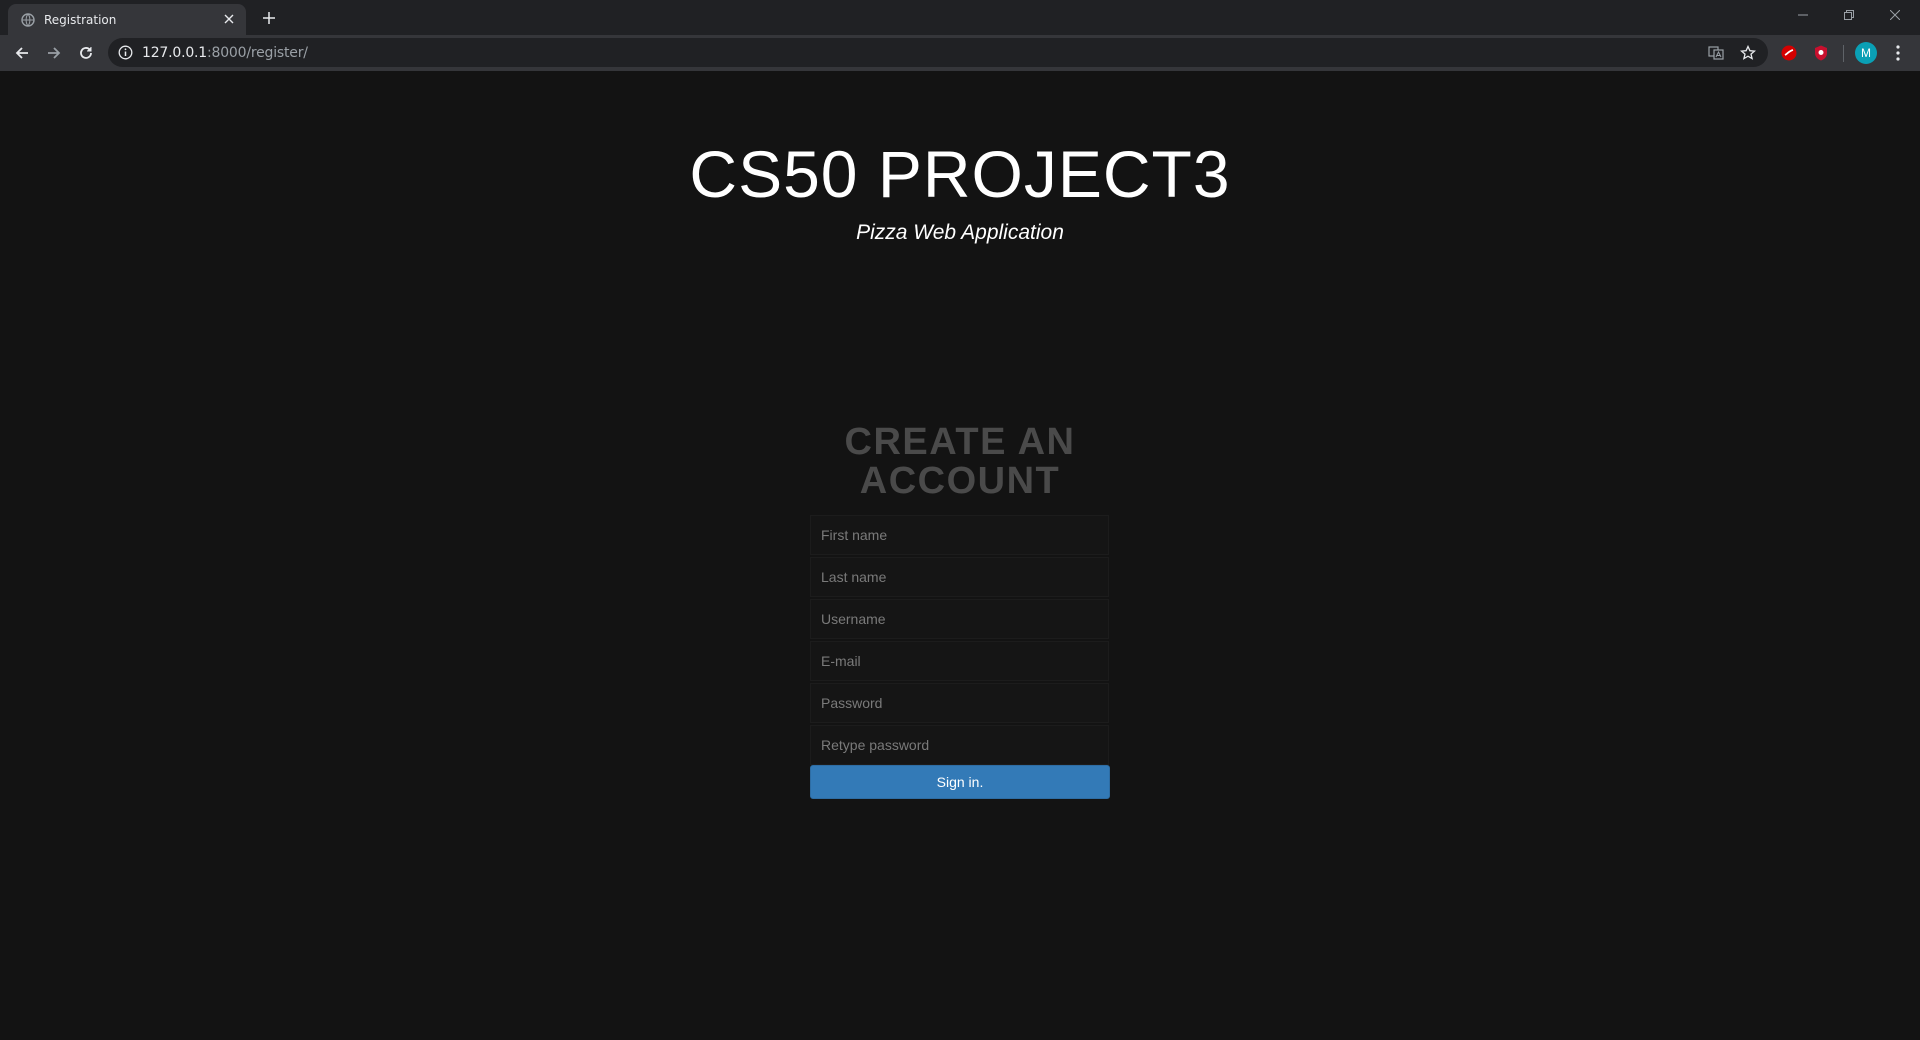 The image size is (1920, 1040). Describe the element at coordinates (1821, 53) in the screenshot. I see `extension-shield-icon` at that location.